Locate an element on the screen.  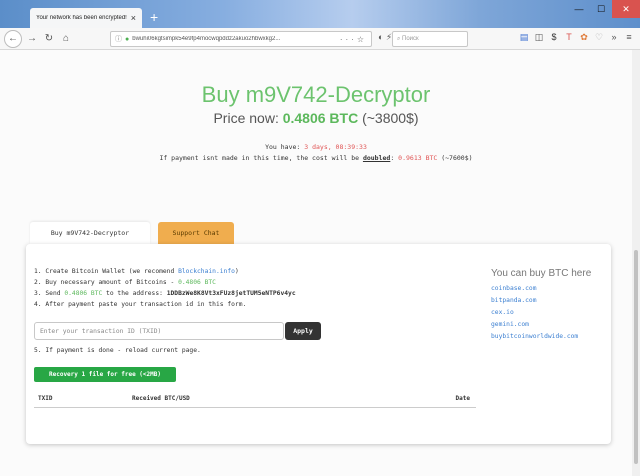
blockchain-link: Blockchain.info is located at coordinates (206, 271).